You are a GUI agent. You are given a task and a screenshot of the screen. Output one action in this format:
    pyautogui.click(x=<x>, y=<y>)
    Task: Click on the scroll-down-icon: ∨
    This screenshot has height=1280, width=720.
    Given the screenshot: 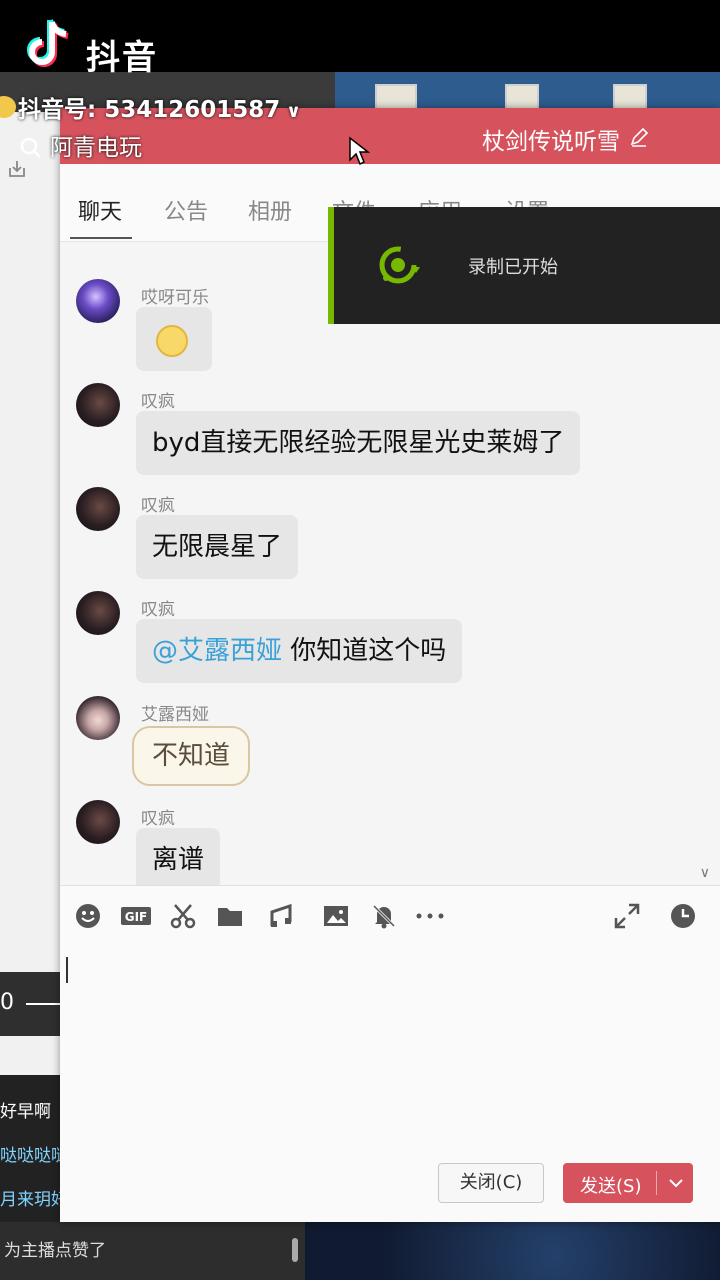 What is the action you would take?
    pyautogui.click(x=705, y=873)
    